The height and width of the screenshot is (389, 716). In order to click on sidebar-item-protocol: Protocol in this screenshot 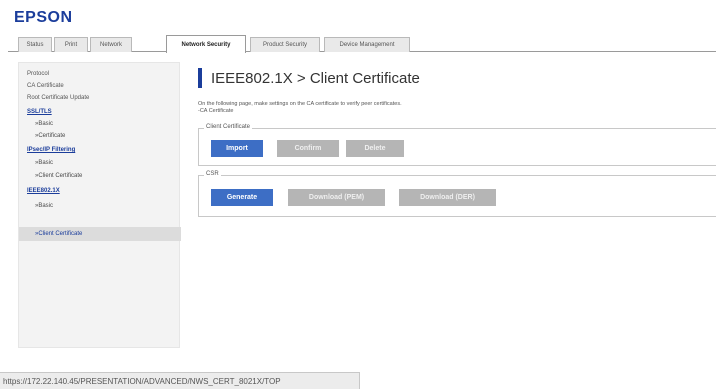, I will do `click(38, 74)`.